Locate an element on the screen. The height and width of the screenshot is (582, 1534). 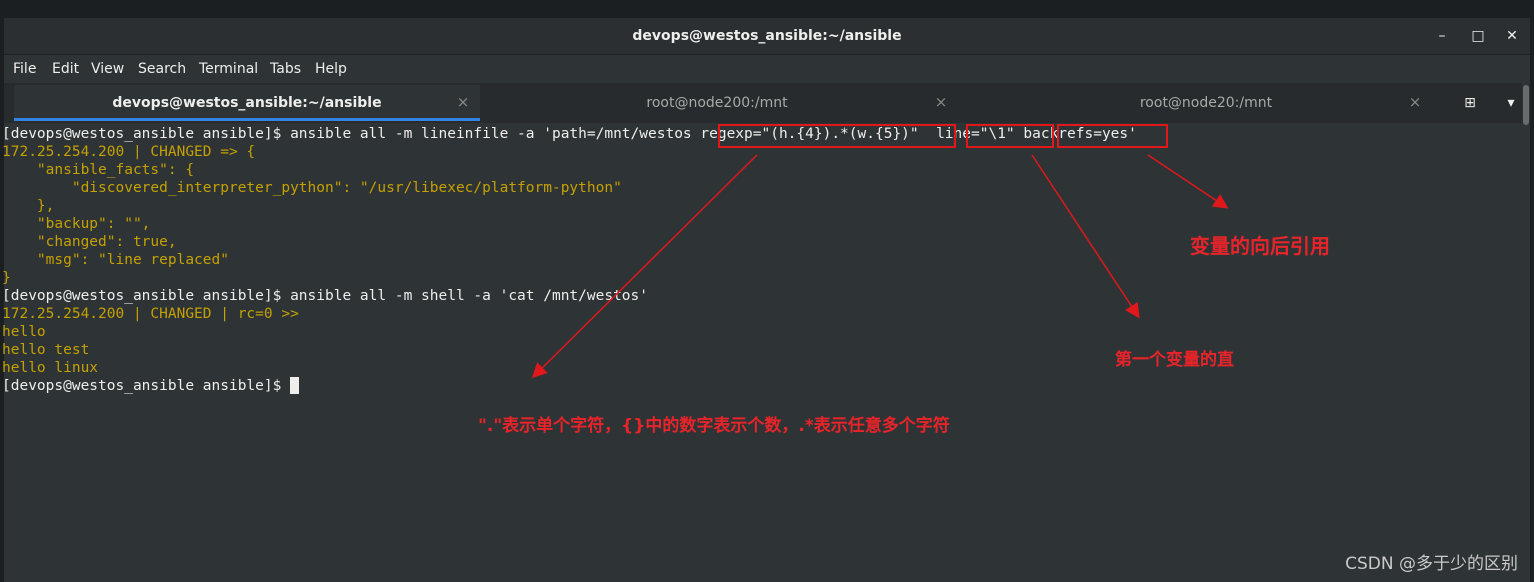
arrow-line is located at coordinates (1085, 236).